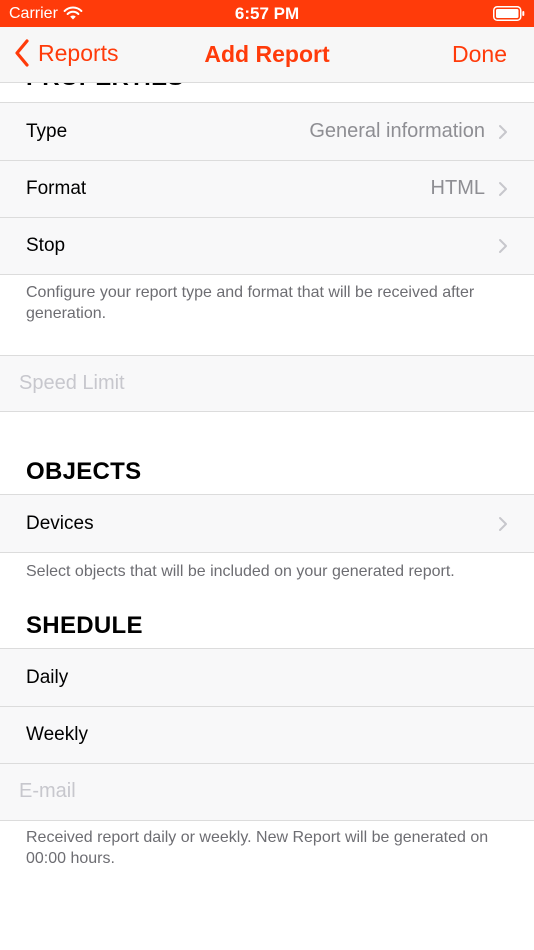  I want to click on speed-limit-row, so click(267, 383).